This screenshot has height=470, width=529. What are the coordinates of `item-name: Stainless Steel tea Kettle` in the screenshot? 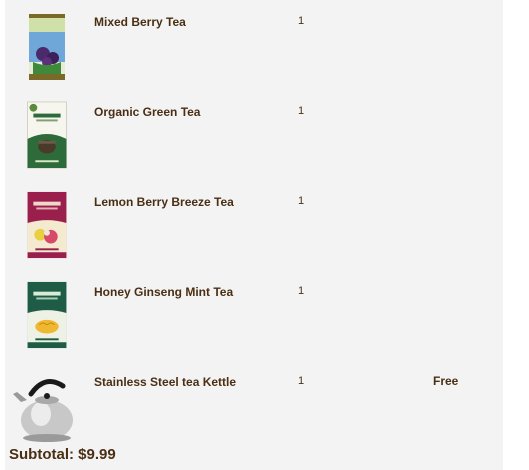 It's located at (165, 382).